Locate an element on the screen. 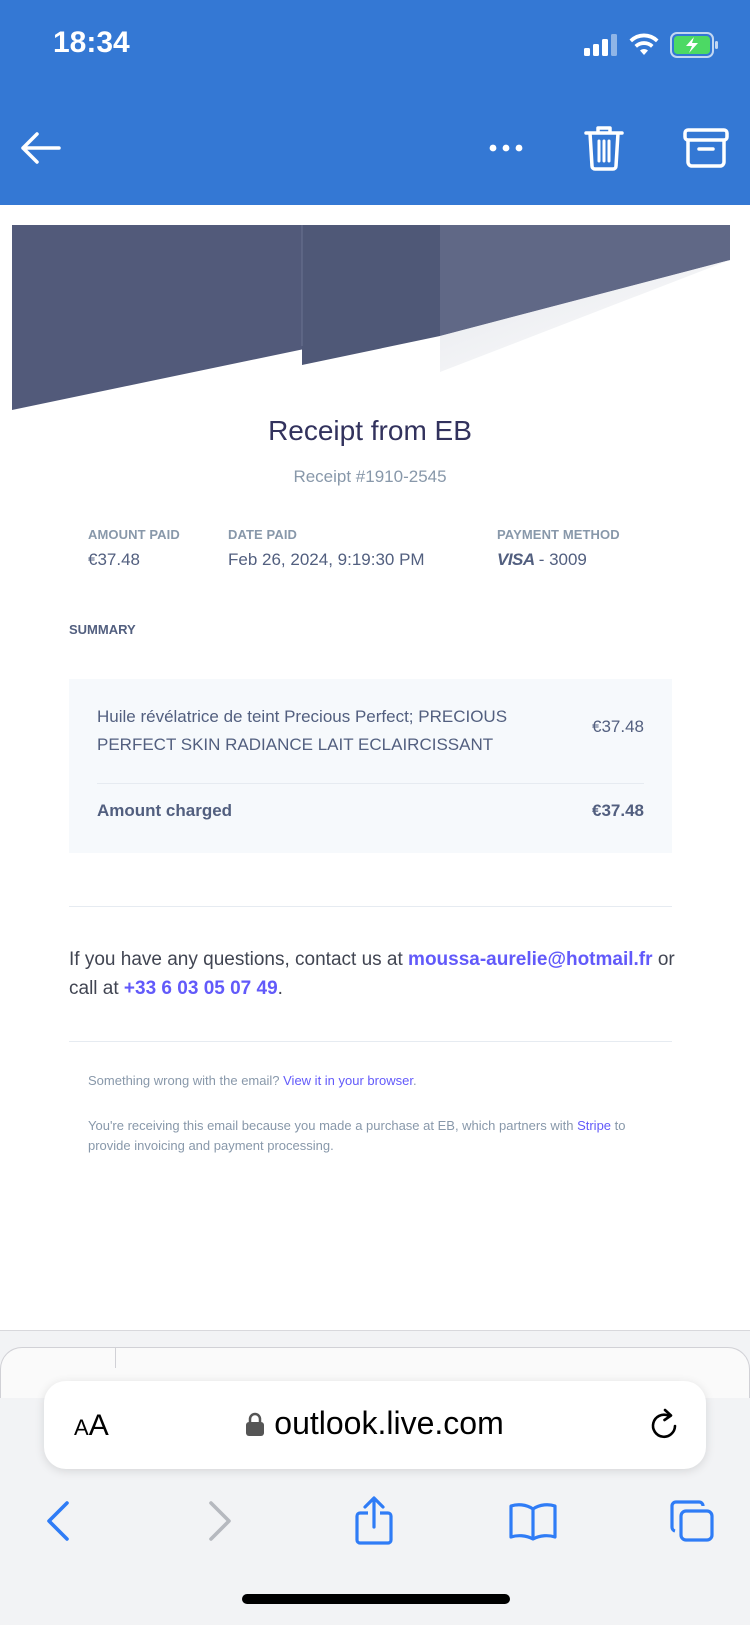 The width and height of the screenshot is (750, 1625). archive-icon is located at coordinates (706, 148).